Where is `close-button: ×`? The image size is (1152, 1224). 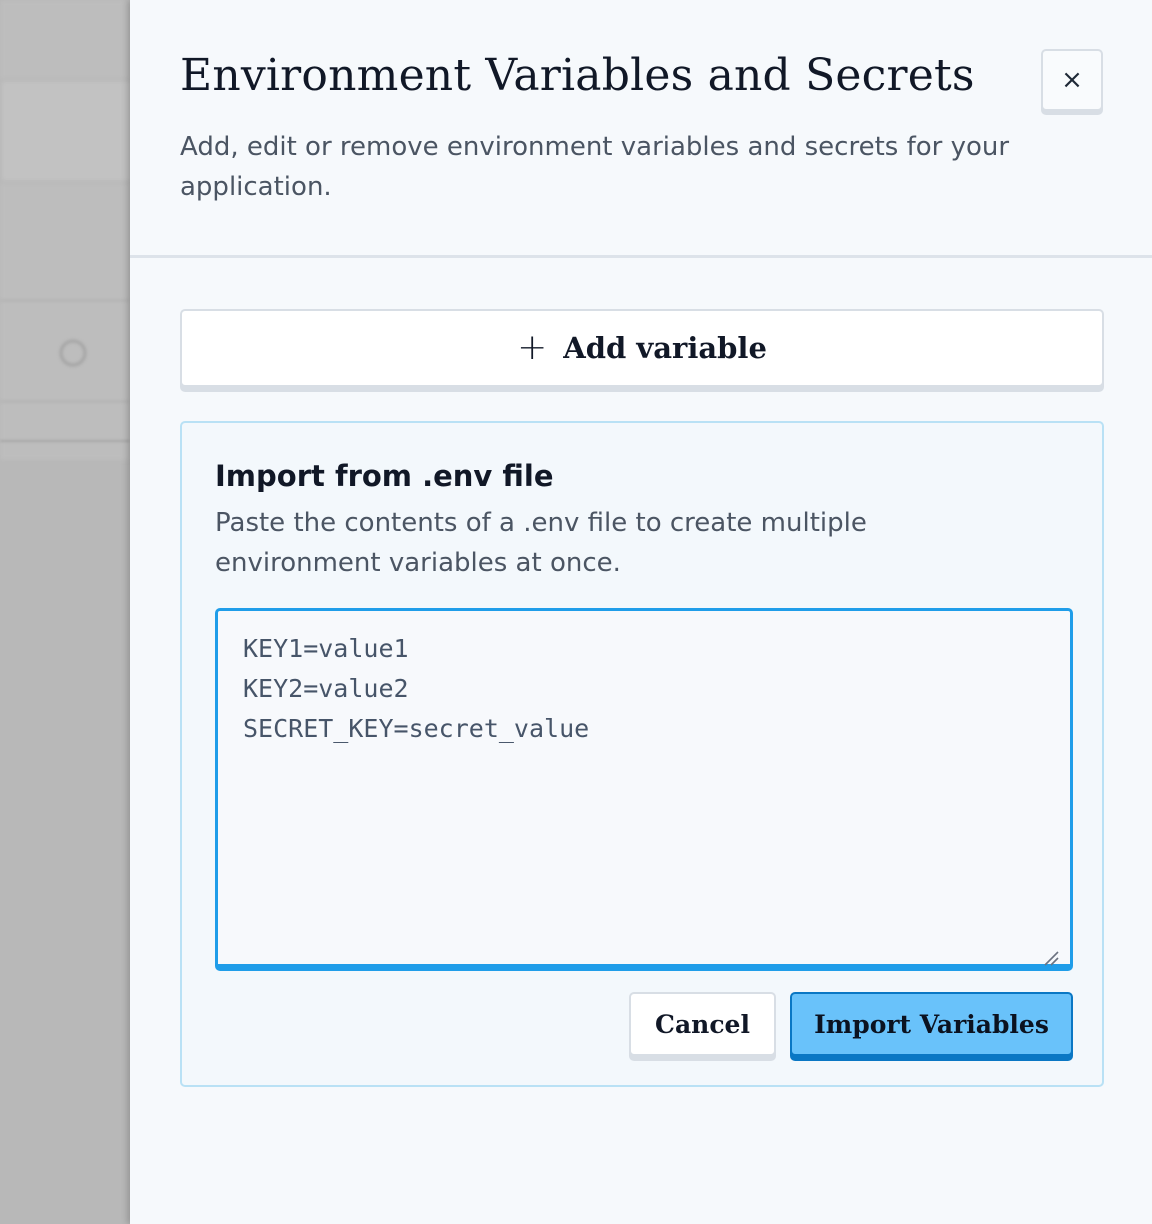 close-button: × is located at coordinates (1072, 80).